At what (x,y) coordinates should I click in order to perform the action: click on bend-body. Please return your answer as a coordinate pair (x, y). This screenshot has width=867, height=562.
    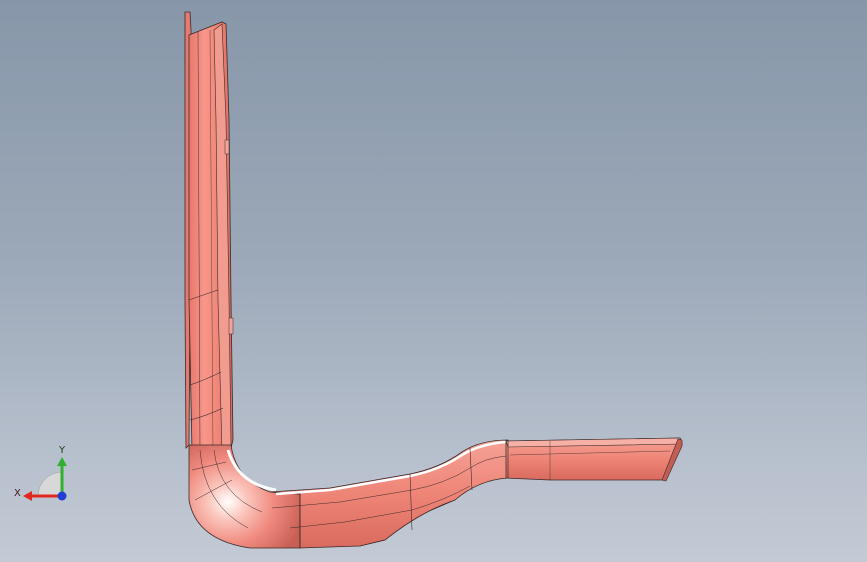
    Looking at the image, I should click on (244, 496).